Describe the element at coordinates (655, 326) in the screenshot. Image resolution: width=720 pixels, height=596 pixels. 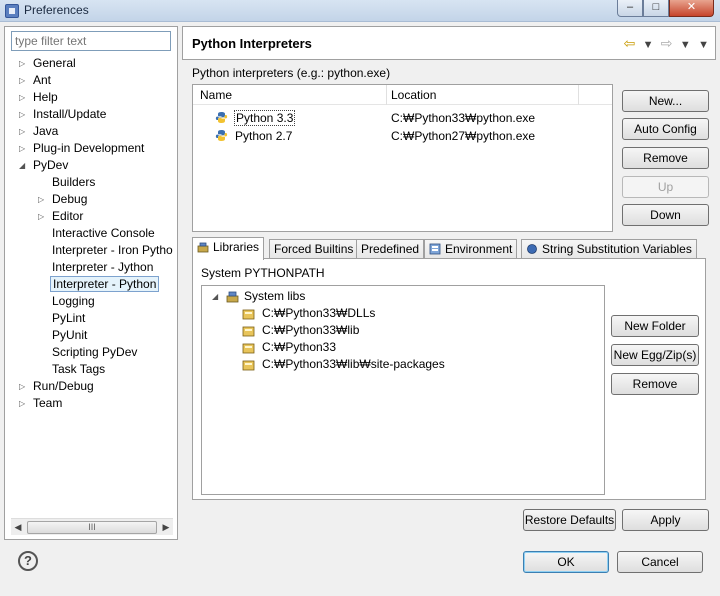
I see `new-folder-button: New Folder` at that location.